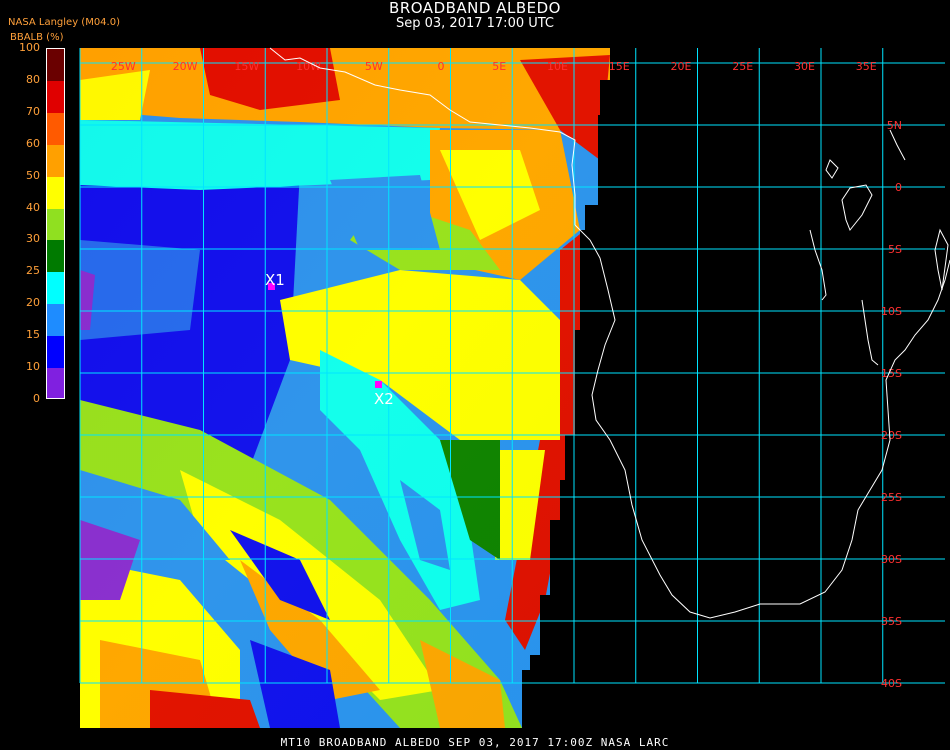  I want to click on latitude-label: 25S, so click(891, 497).